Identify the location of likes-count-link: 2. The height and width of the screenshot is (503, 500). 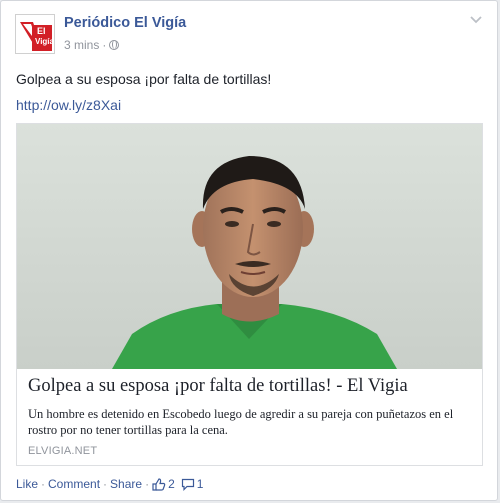
(163, 484).